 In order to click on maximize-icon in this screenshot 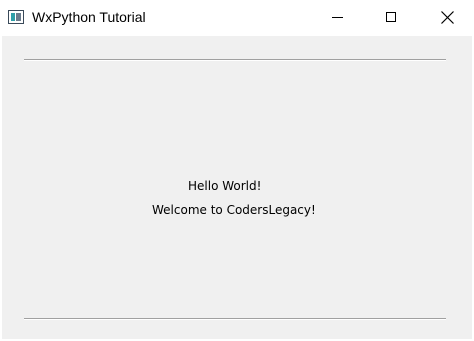, I will do `click(391, 17)`.